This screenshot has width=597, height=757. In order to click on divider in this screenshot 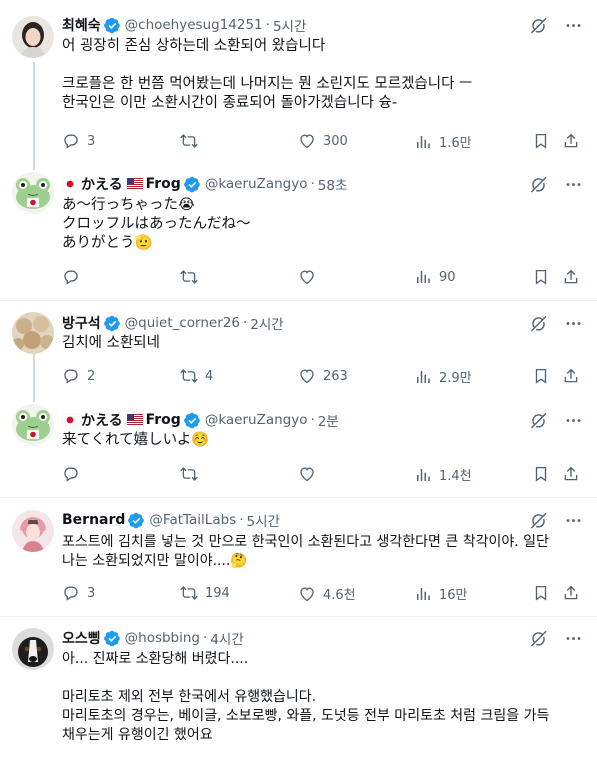, I will do `click(298, 300)`.